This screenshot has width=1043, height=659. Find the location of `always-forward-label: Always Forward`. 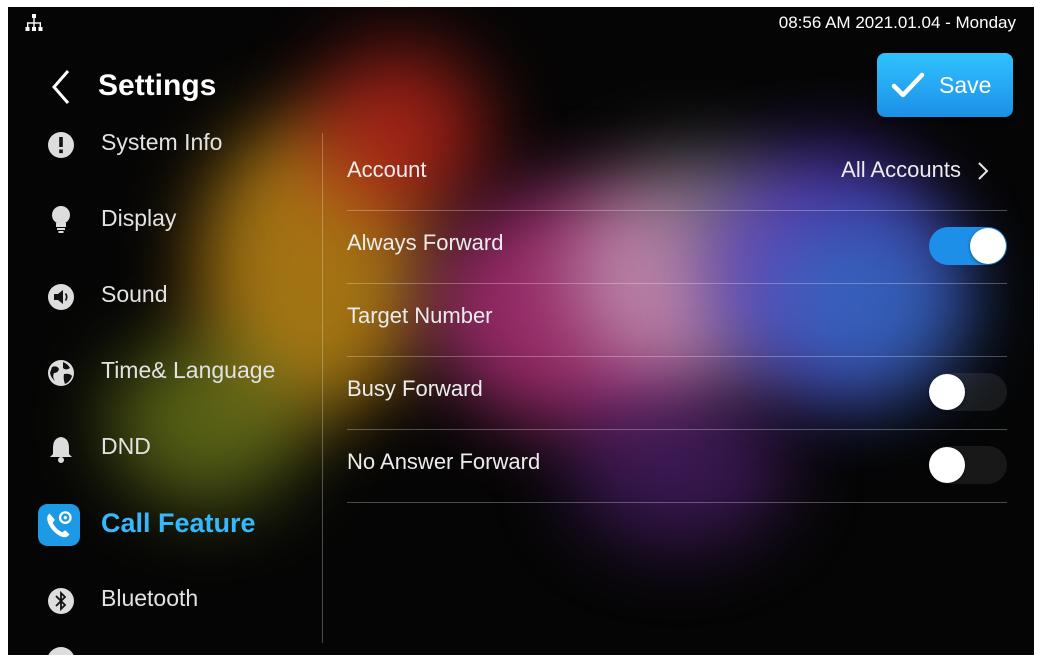

always-forward-label: Always Forward is located at coordinates (425, 242).